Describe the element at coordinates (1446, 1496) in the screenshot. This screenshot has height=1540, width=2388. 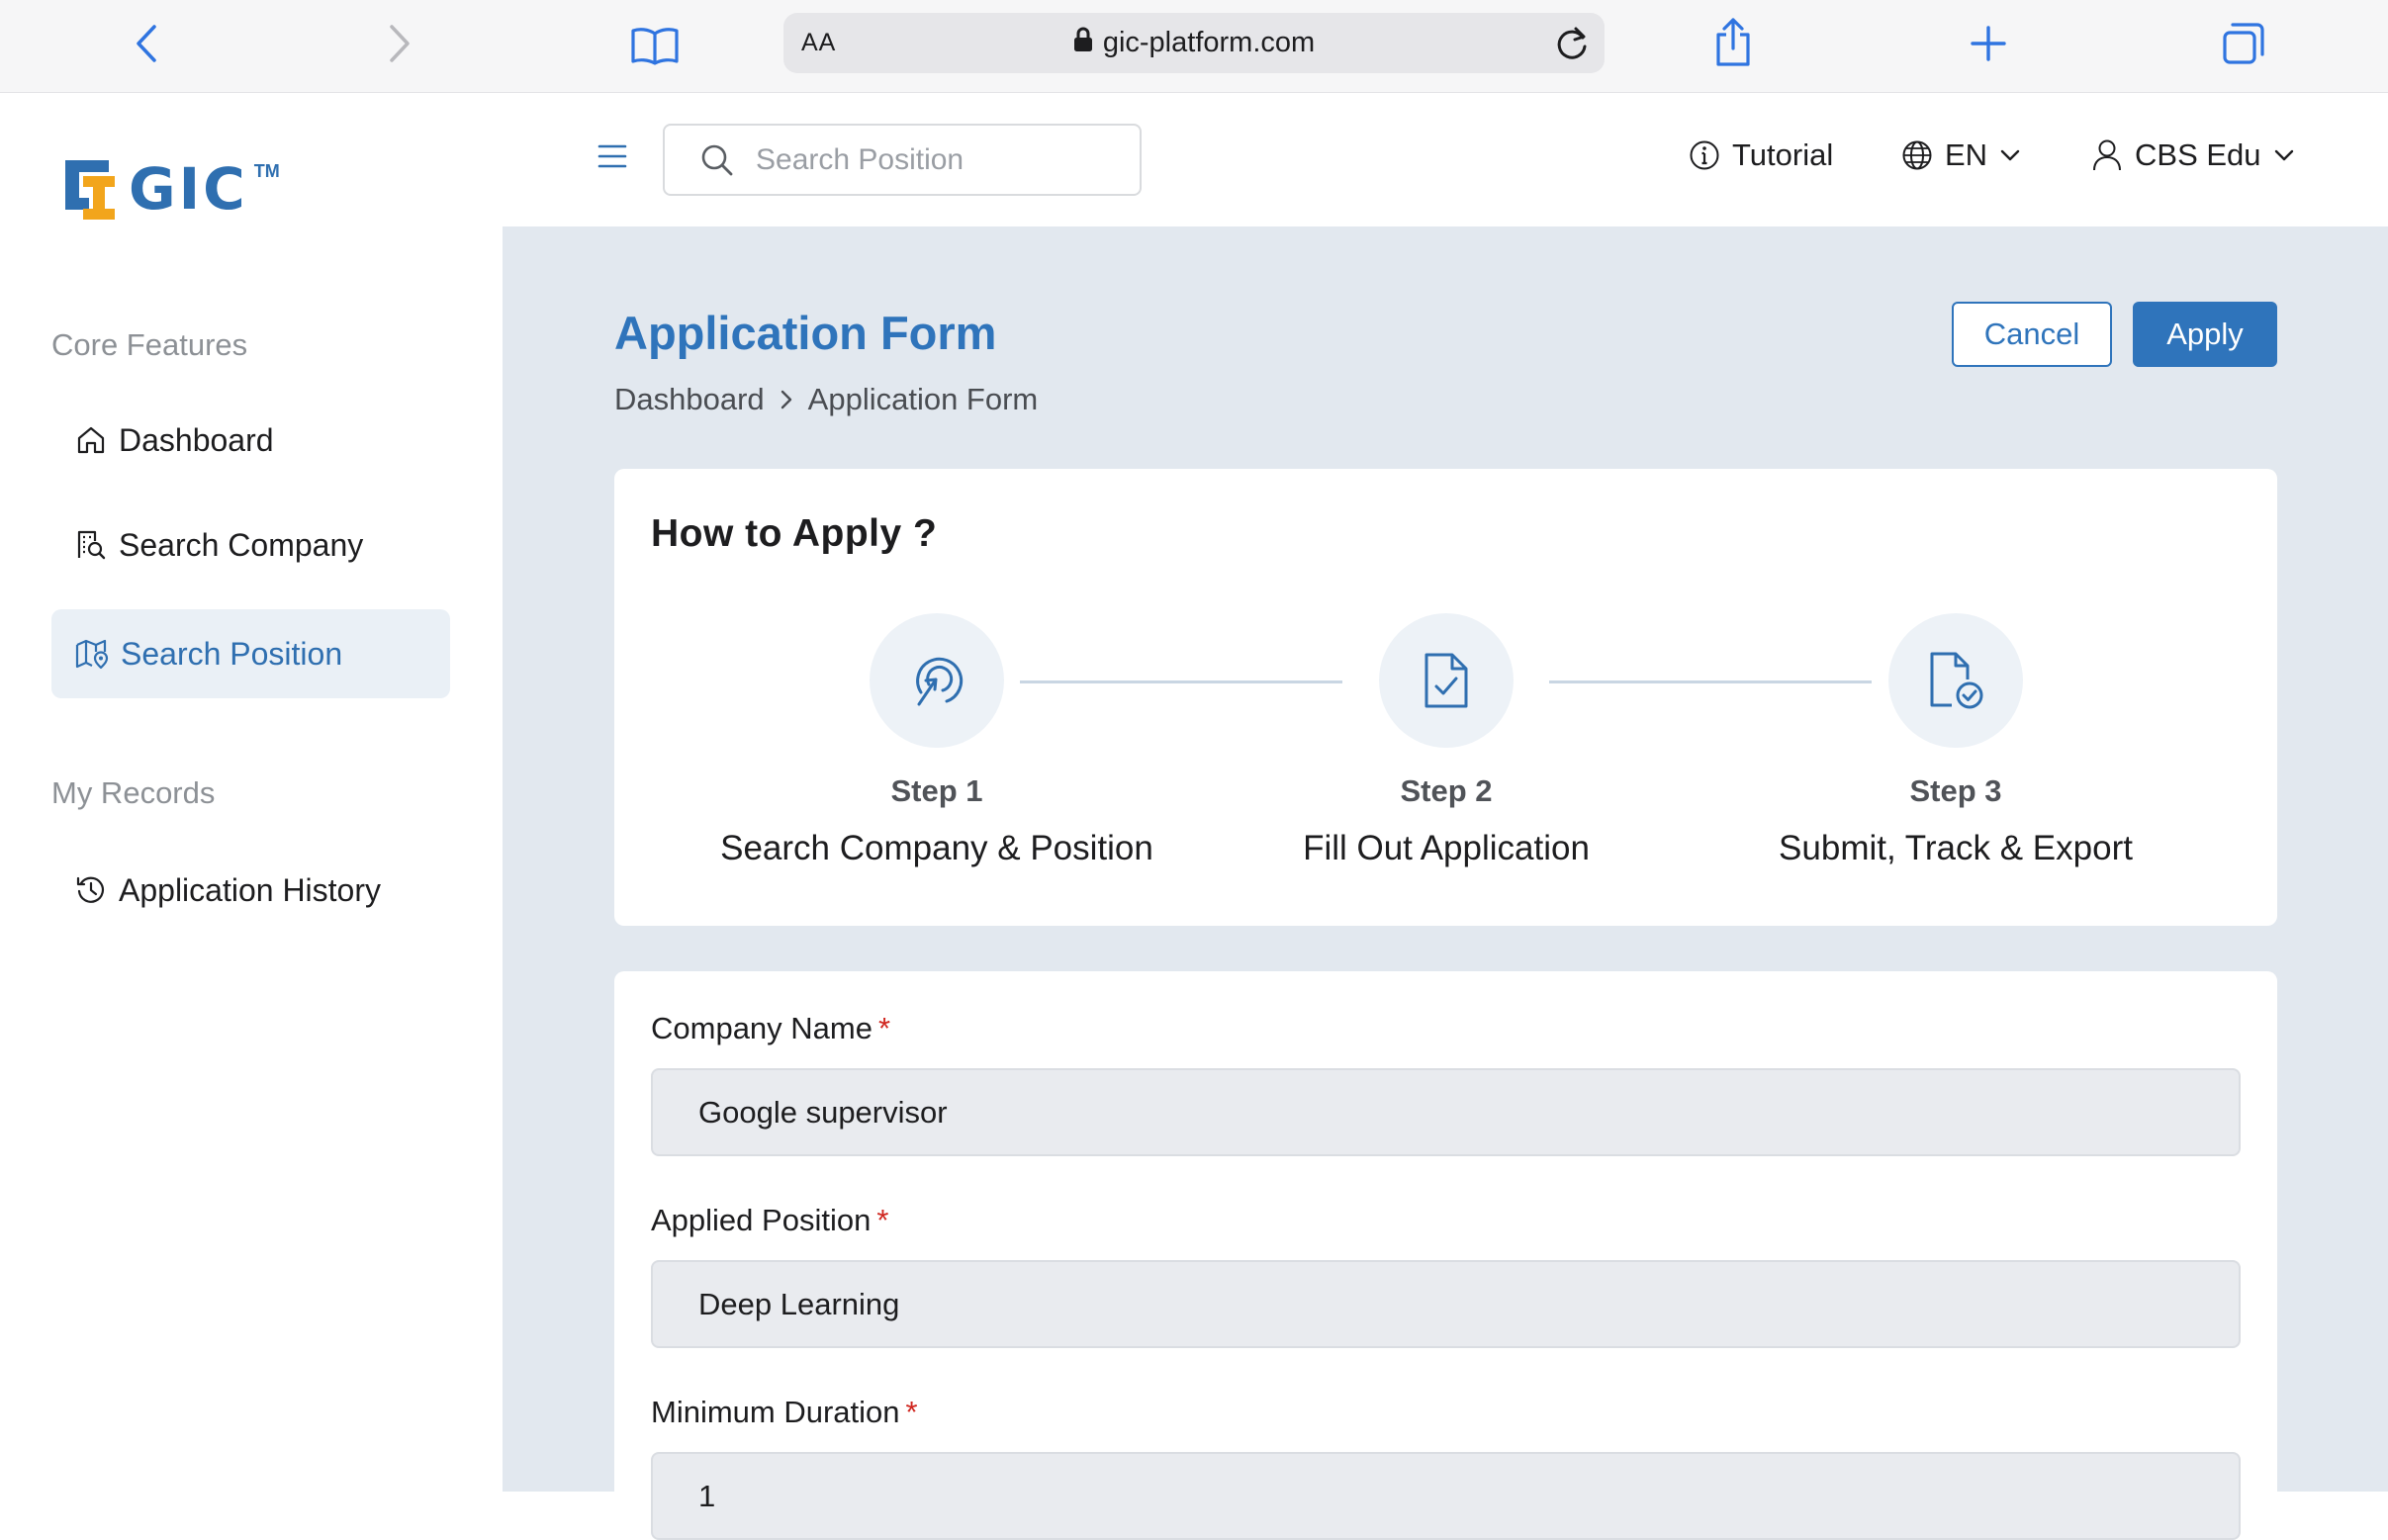
I see `minimum-duration-field: 1` at that location.